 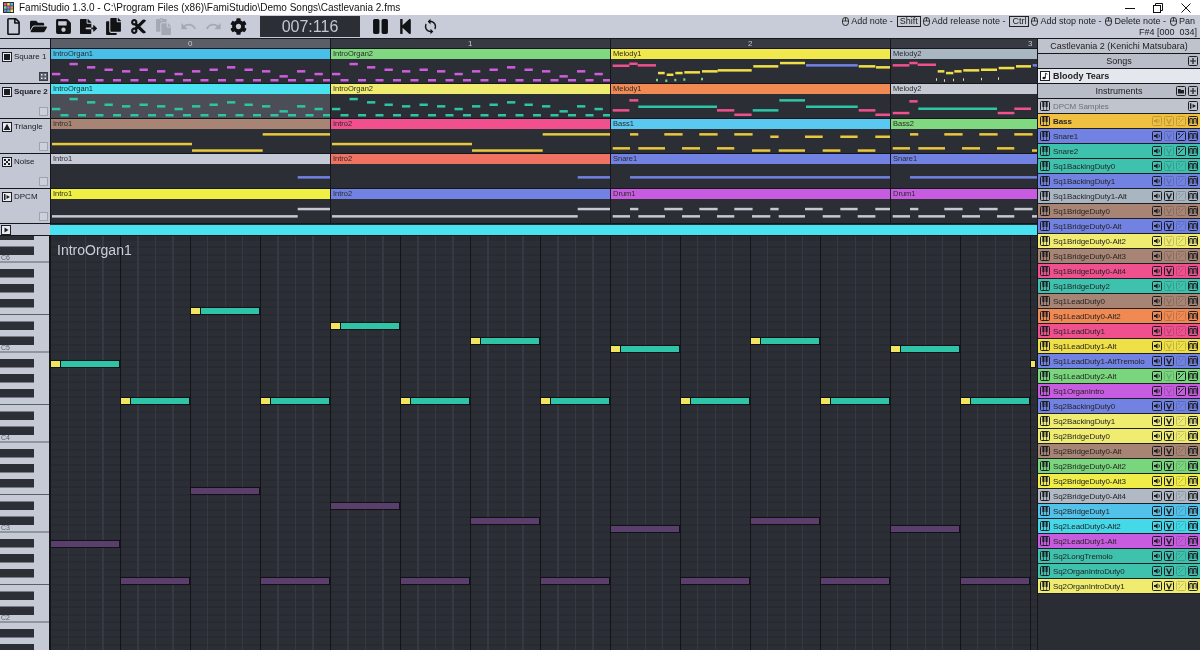 I want to click on instrument-item: Sq2BridgeDuty1, so click(x=1119, y=511).